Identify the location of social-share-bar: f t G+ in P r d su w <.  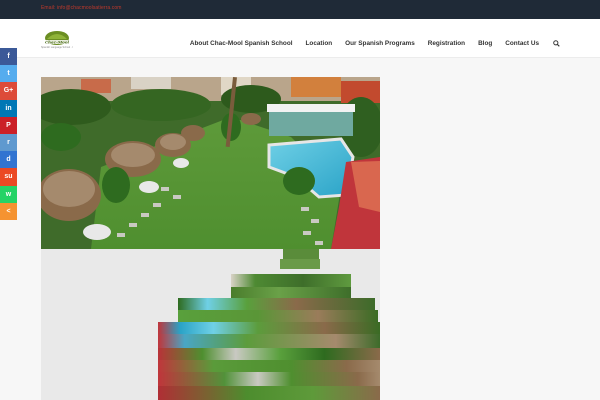
(8, 134).